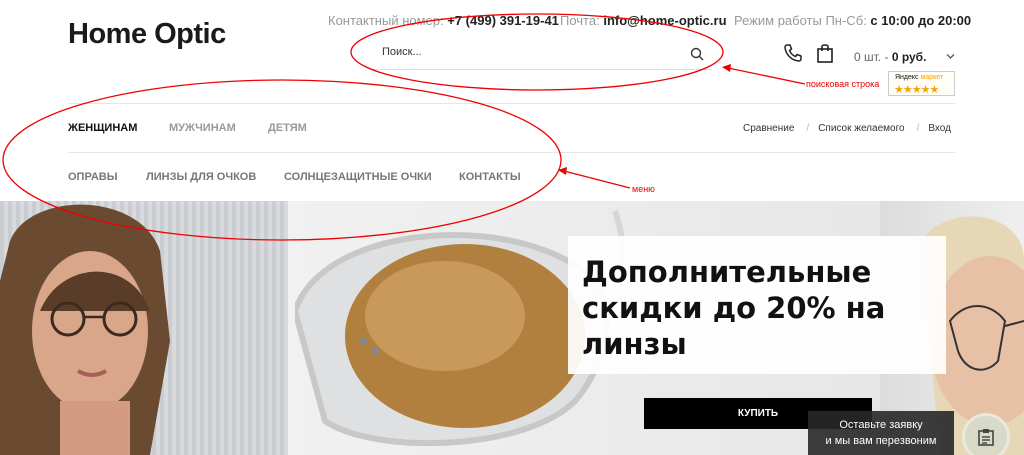  I want to click on contact-phone: +7 (499) 391-19-41, so click(503, 20).